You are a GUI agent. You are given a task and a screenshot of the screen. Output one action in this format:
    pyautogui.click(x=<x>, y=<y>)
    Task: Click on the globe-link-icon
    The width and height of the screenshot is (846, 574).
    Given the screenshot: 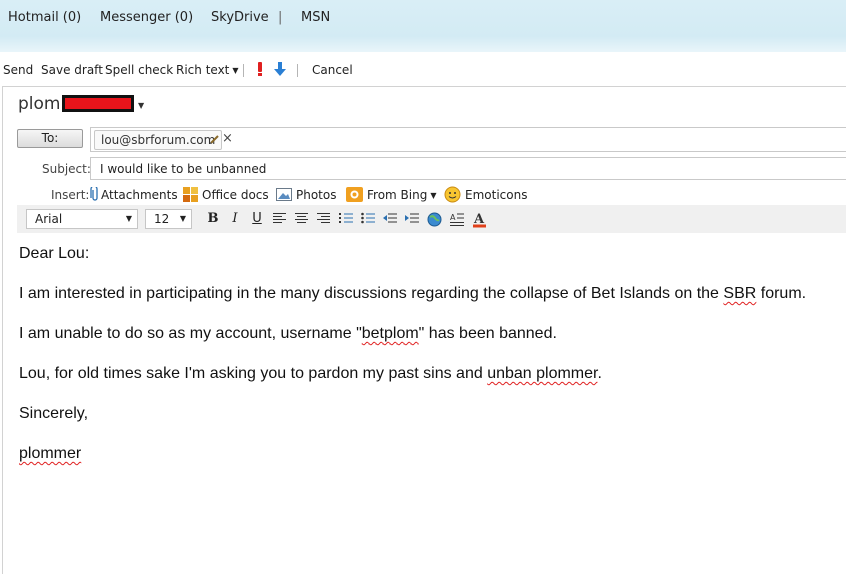 What is the action you would take?
    pyautogui.click(x=434, y=219)
    